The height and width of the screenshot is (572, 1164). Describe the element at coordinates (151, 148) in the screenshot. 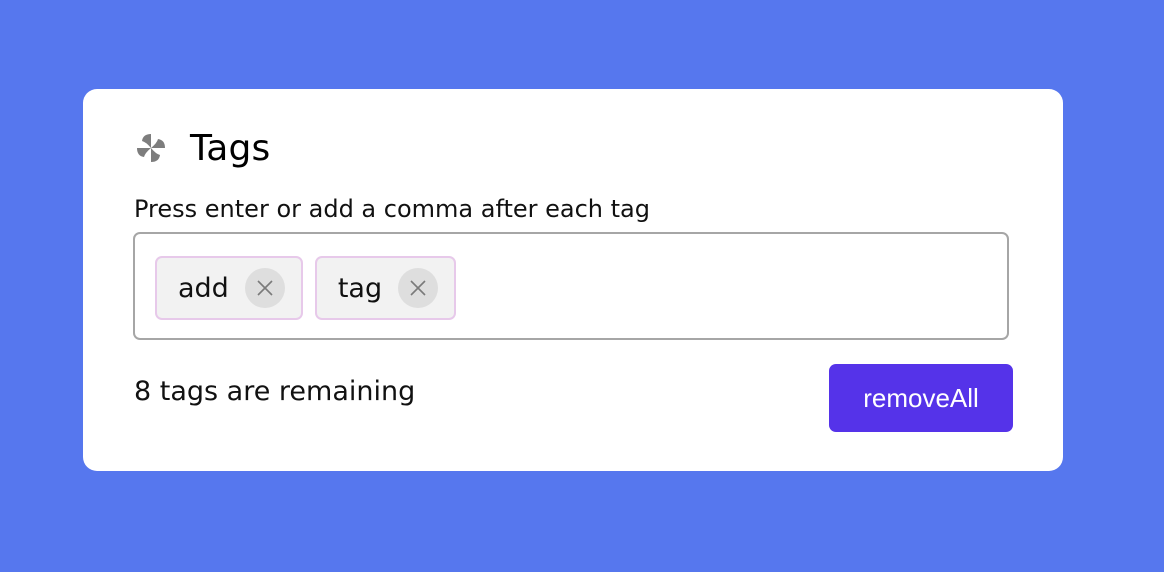

I see `pinwheel-icon` at that location.